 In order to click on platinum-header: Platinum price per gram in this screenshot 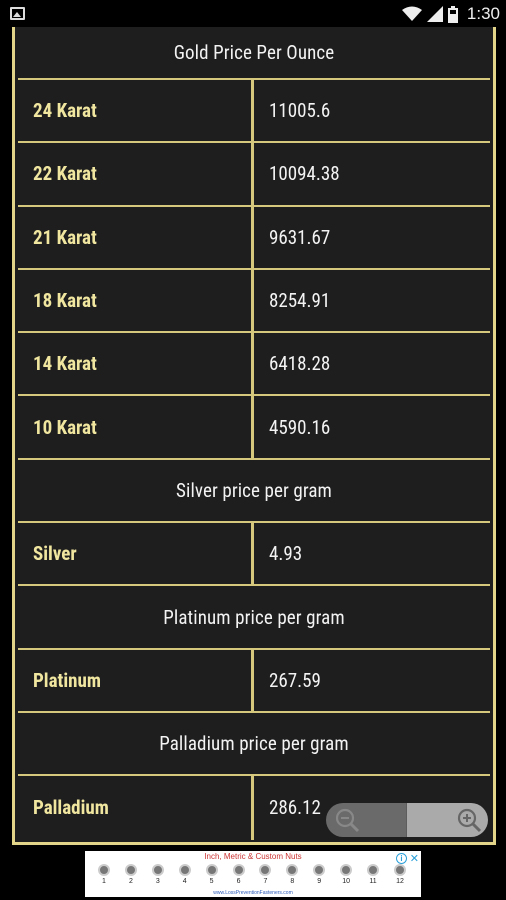, I will do `click(254, 618)`.